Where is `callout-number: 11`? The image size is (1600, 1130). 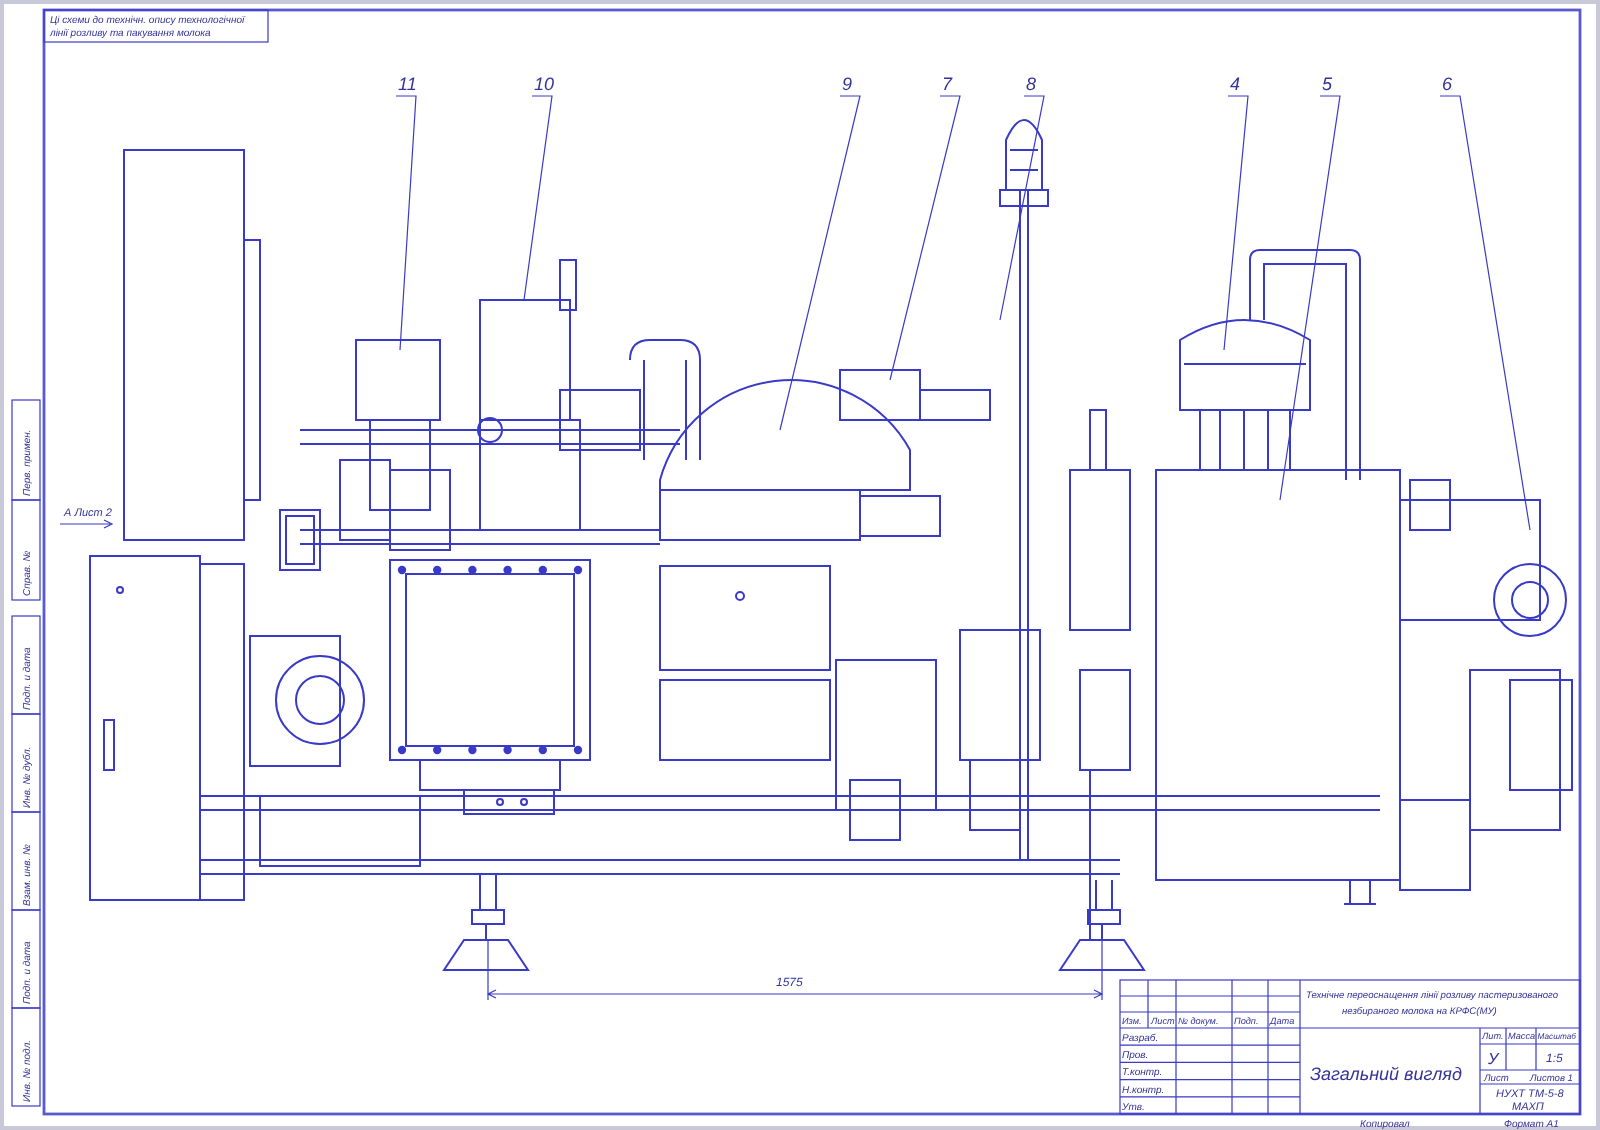
callout-number: 11 is located at coordinates (407, 84).